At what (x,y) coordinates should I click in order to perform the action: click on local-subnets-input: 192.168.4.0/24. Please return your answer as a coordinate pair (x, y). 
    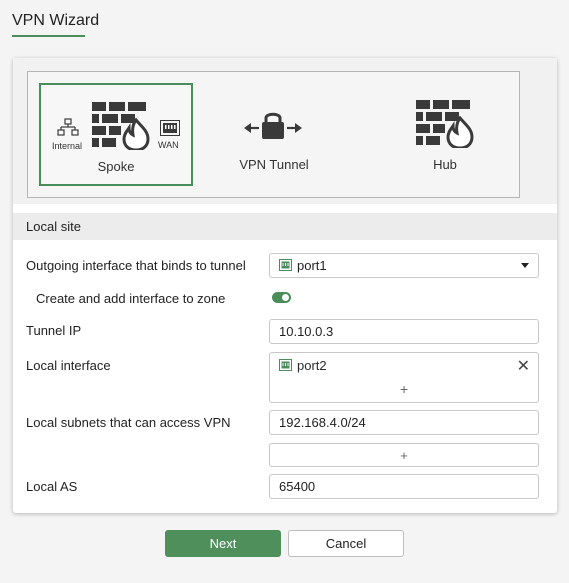
    Looking at the image, I should click on (404, 422).